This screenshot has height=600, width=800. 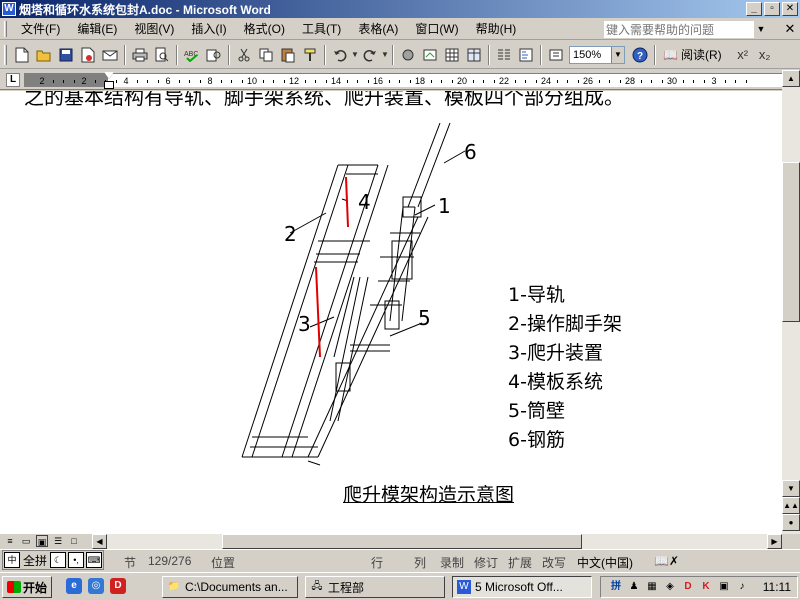 What do you see at coordinates (526, 55) in the screenshot?
I see `document-map-icon` at bounding box center [526, 55].